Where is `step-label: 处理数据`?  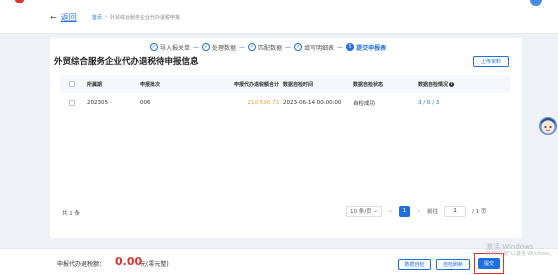 step-label: 处理数据 is located at coordinates (224, 48).